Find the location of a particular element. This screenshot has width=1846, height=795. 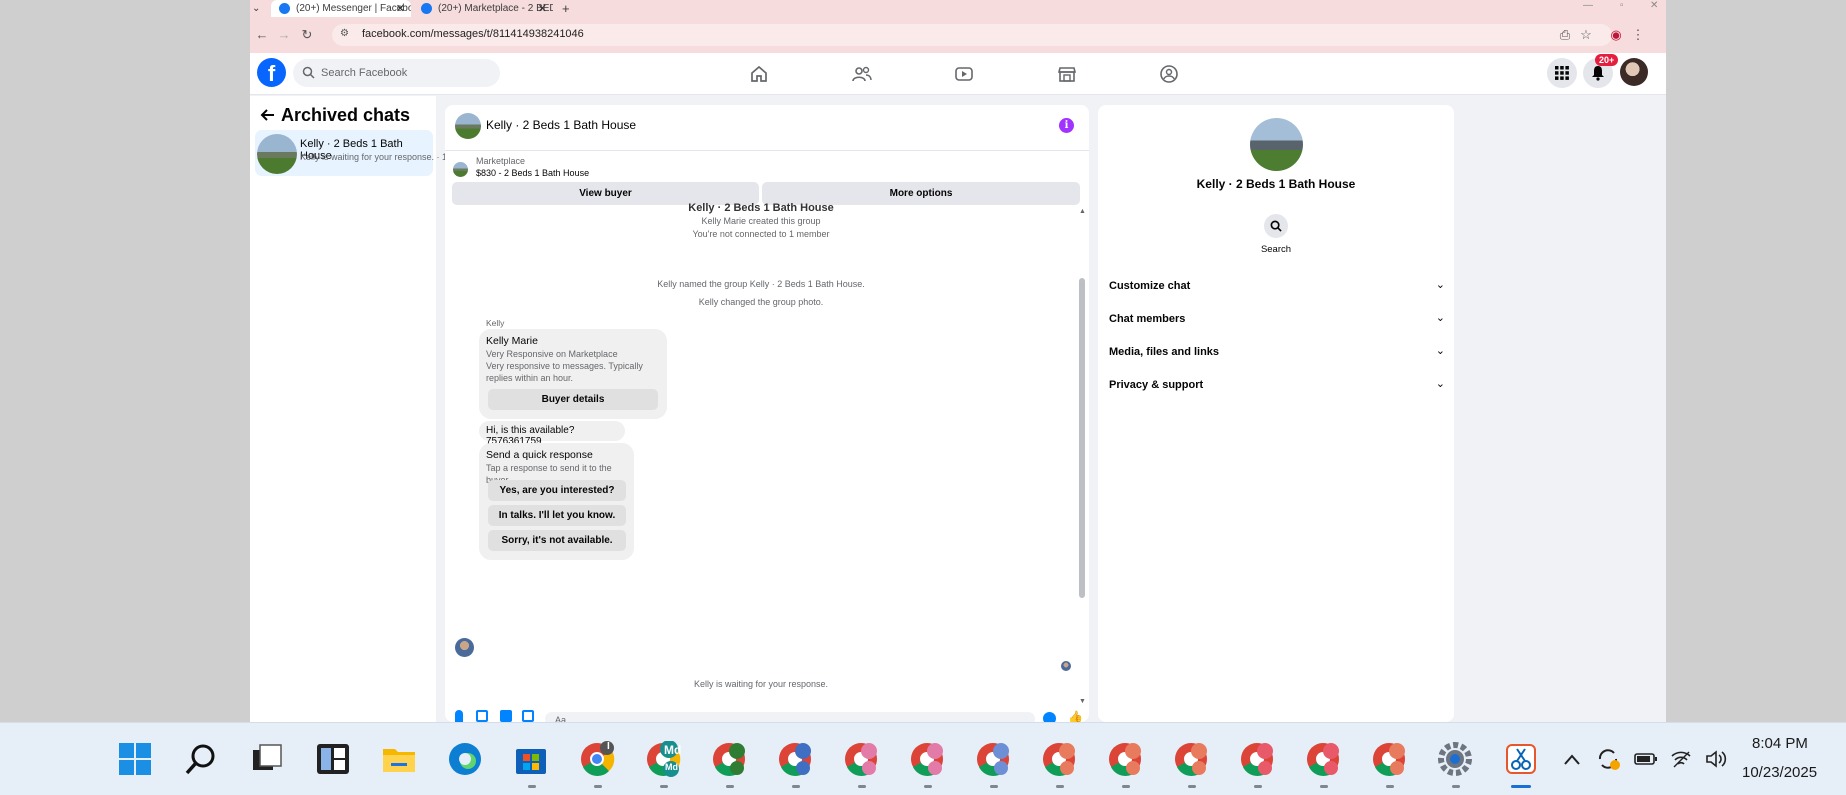

privacy-support-section: Privacy & support ⌄ is located at coordinates (1277, 385).